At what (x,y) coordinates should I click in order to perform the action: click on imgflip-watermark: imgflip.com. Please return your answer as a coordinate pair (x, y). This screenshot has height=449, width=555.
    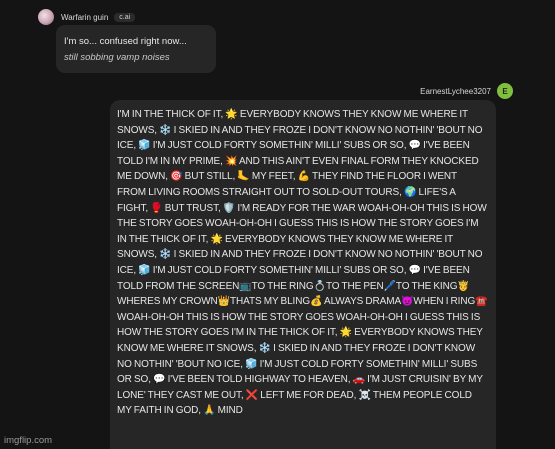
    Looking at the image, I should click on (28, 440).